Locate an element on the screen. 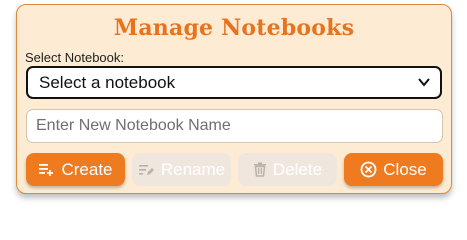 This screenshot has height=240, width=467. close-button-label: Close is located at coordinates (405, 169).